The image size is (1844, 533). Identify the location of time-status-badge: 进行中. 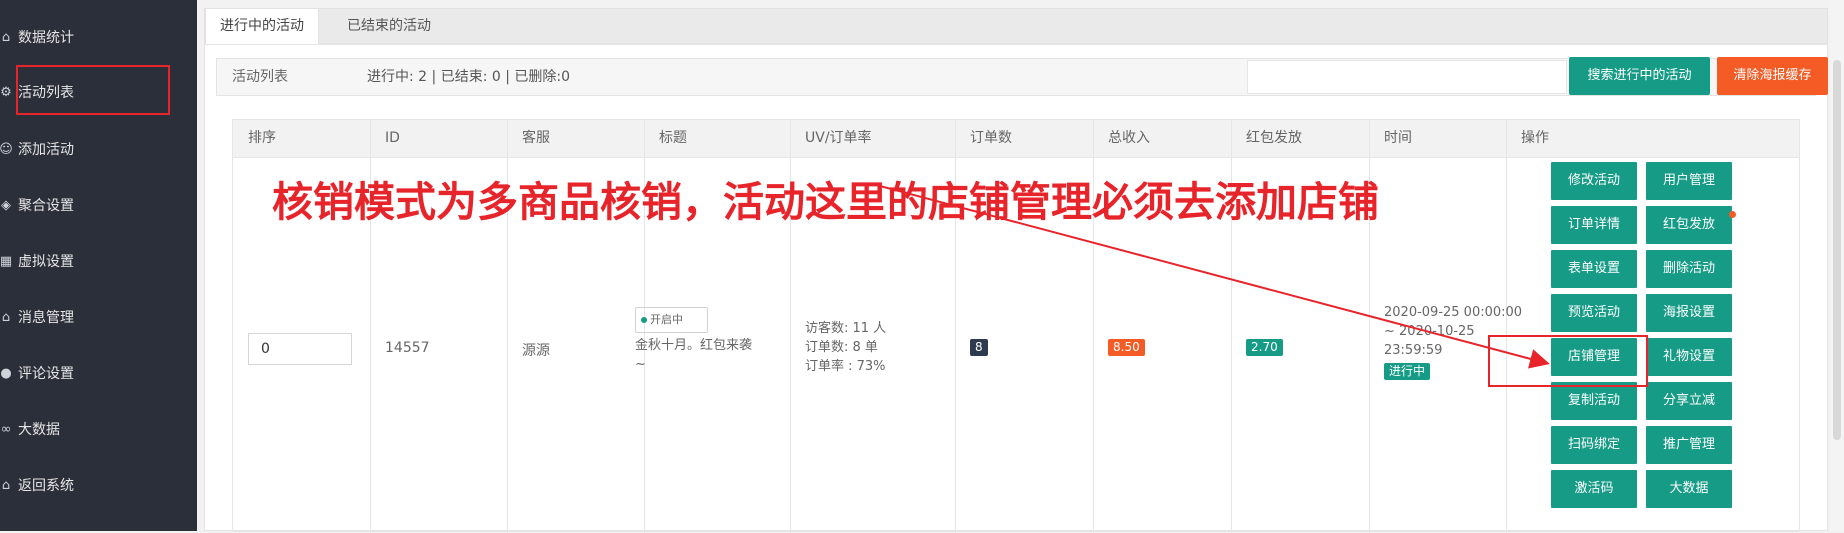
(1407, 371).